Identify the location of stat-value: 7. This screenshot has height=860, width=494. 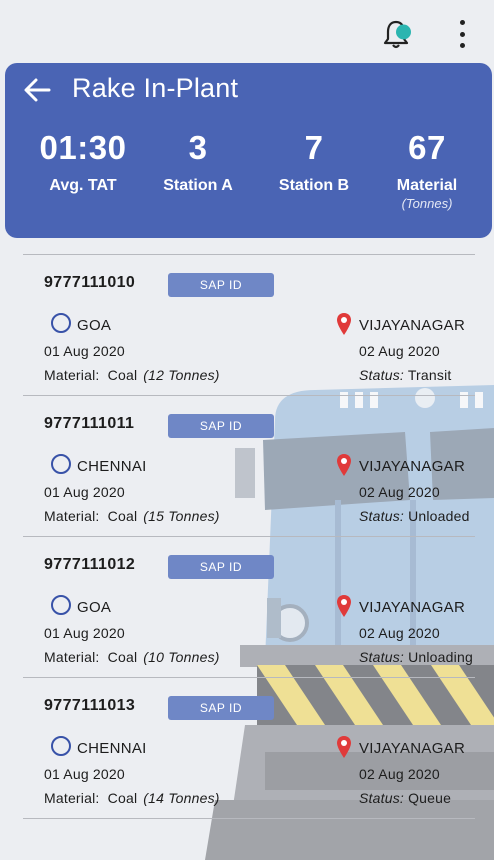
(314, 147).